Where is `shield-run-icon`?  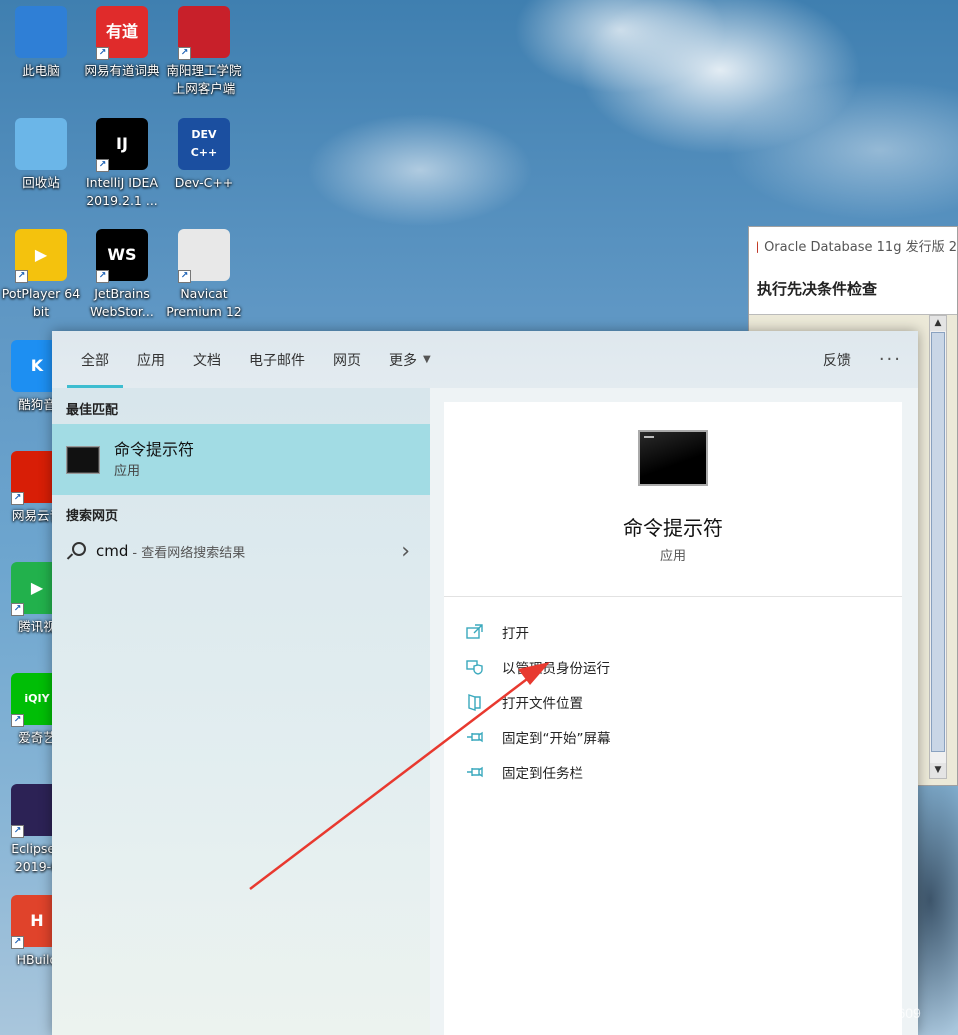
shield-run-icon is located at coordinates (478, 667).